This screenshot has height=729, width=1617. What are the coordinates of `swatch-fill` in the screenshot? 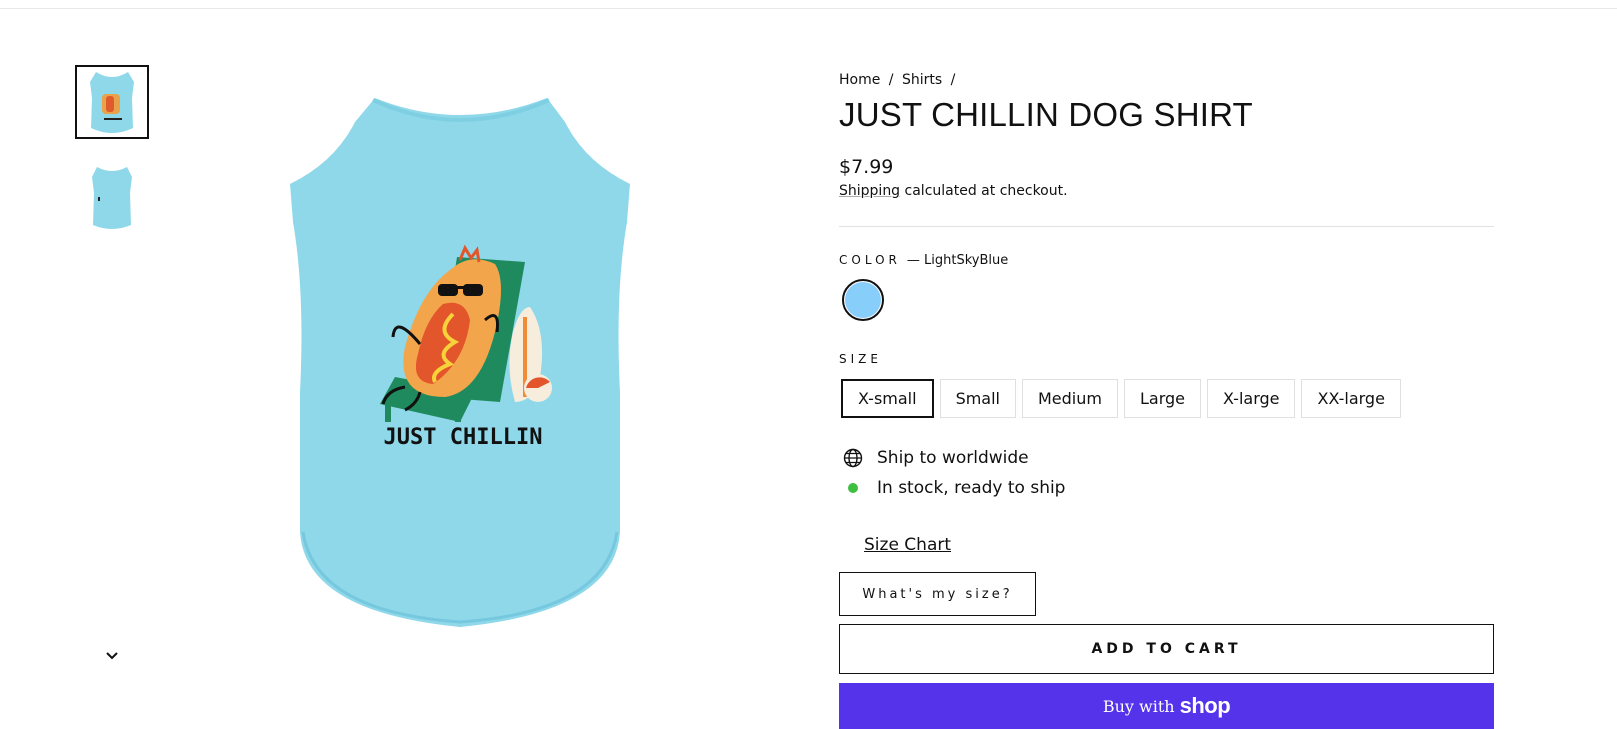 It's located at (863, 300).